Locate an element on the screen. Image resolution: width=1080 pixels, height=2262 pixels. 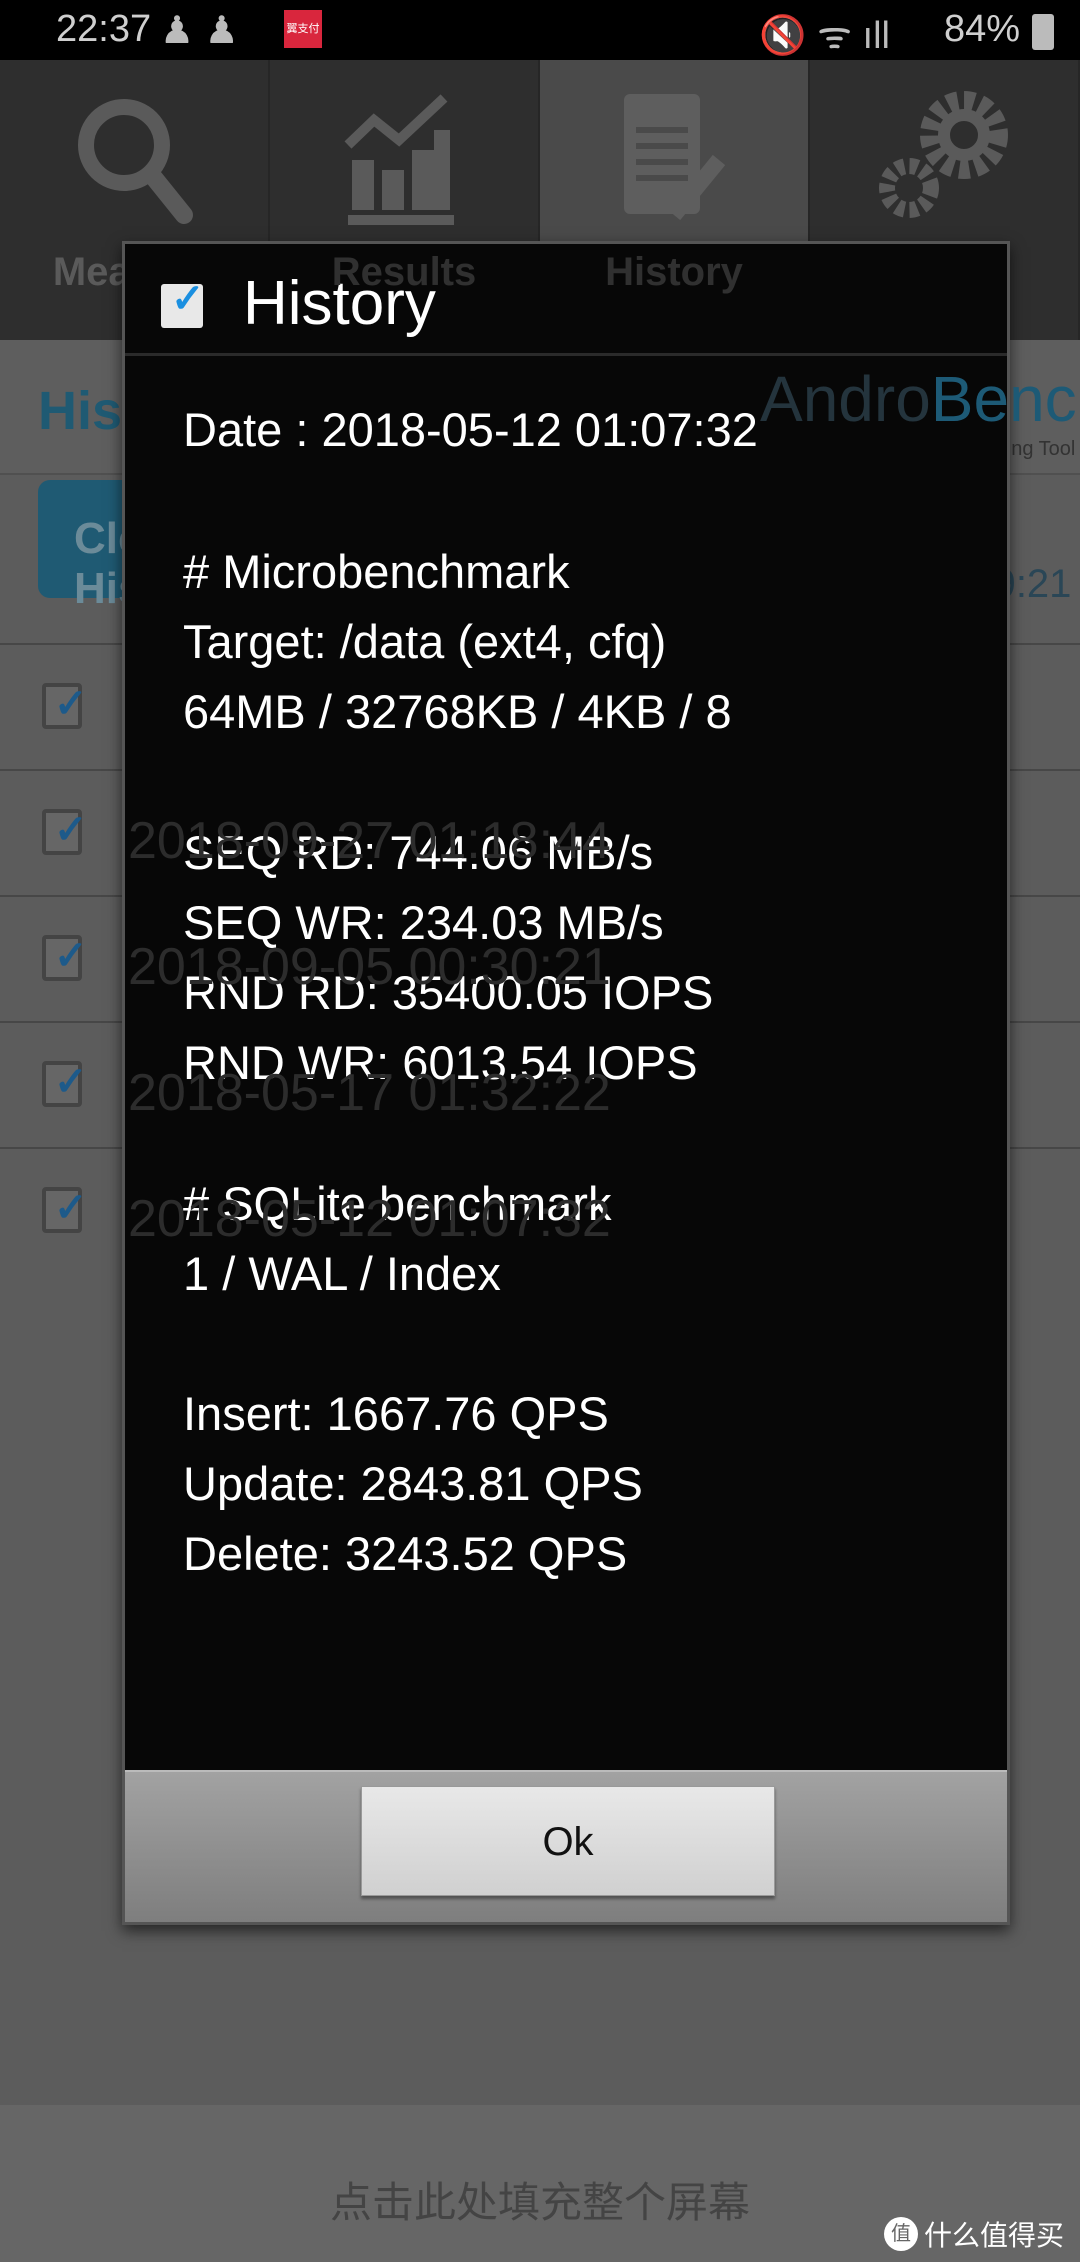
result-line: 64MB / 32768KB / 4KB / 8 is located at coordinates (457, 711).